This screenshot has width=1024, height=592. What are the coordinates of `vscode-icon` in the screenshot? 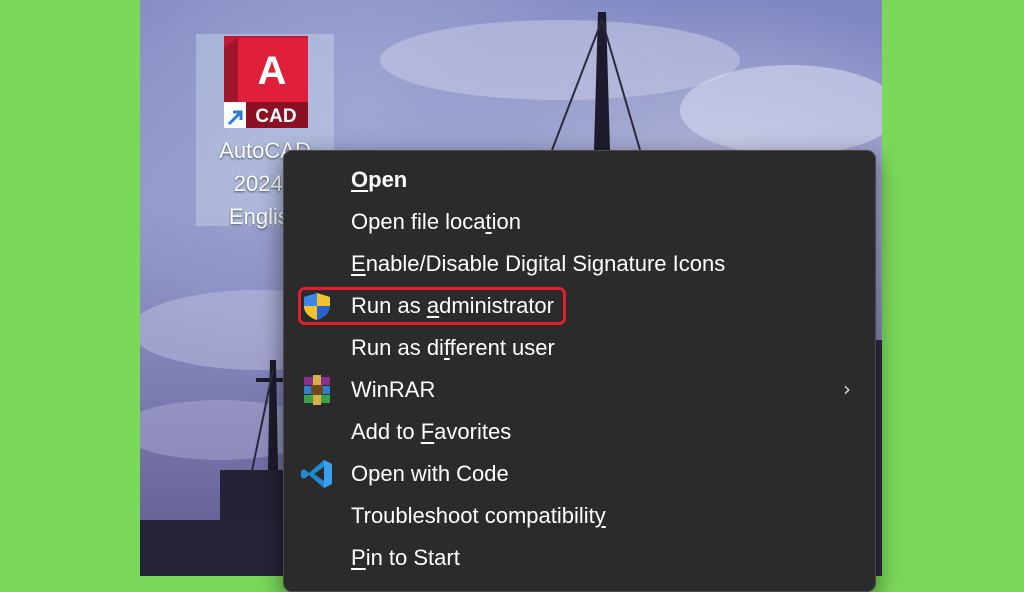 It's located at (317, 474).